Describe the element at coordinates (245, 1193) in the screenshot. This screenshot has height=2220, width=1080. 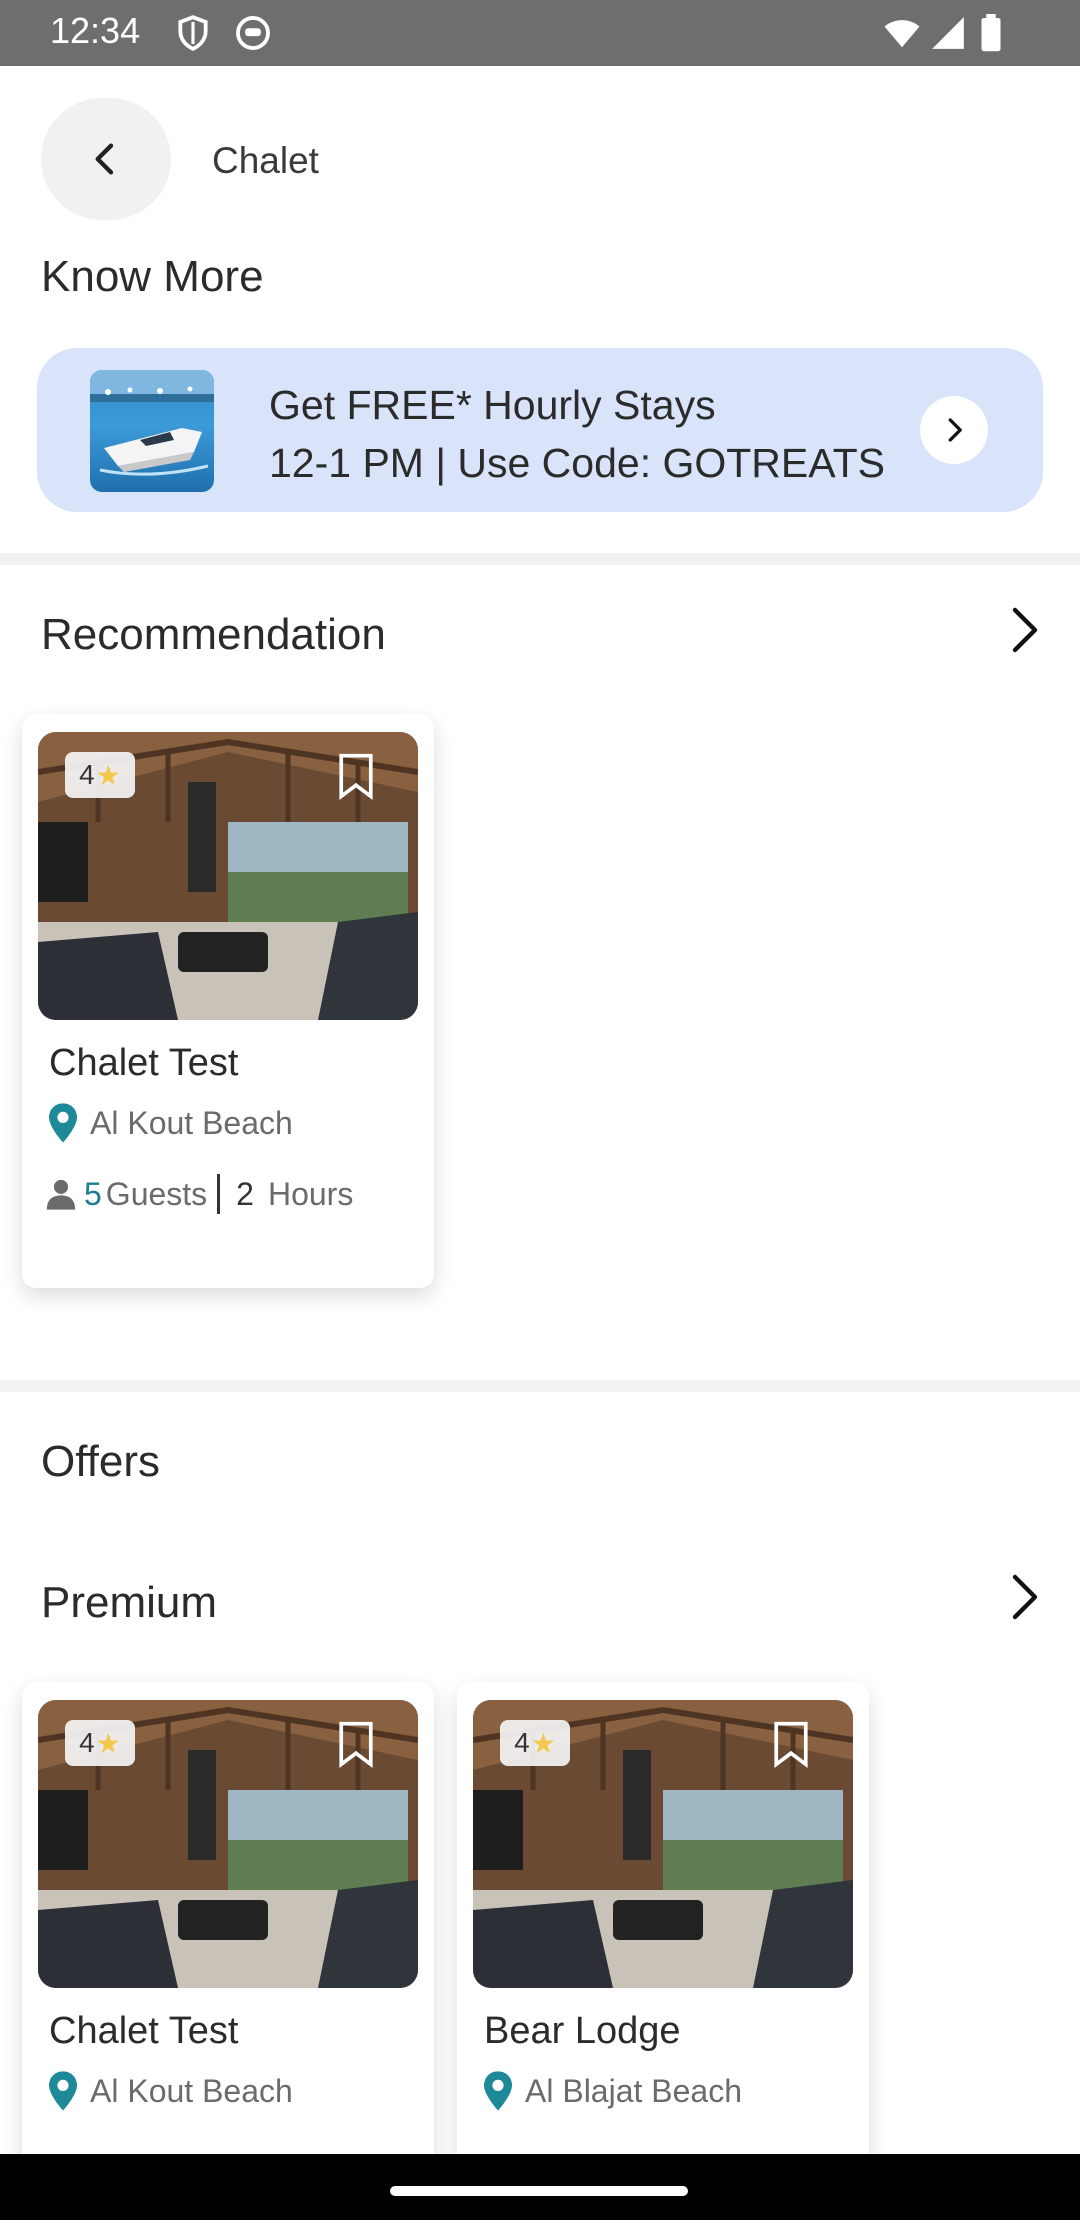
I see `hours-count: 2` at that location.